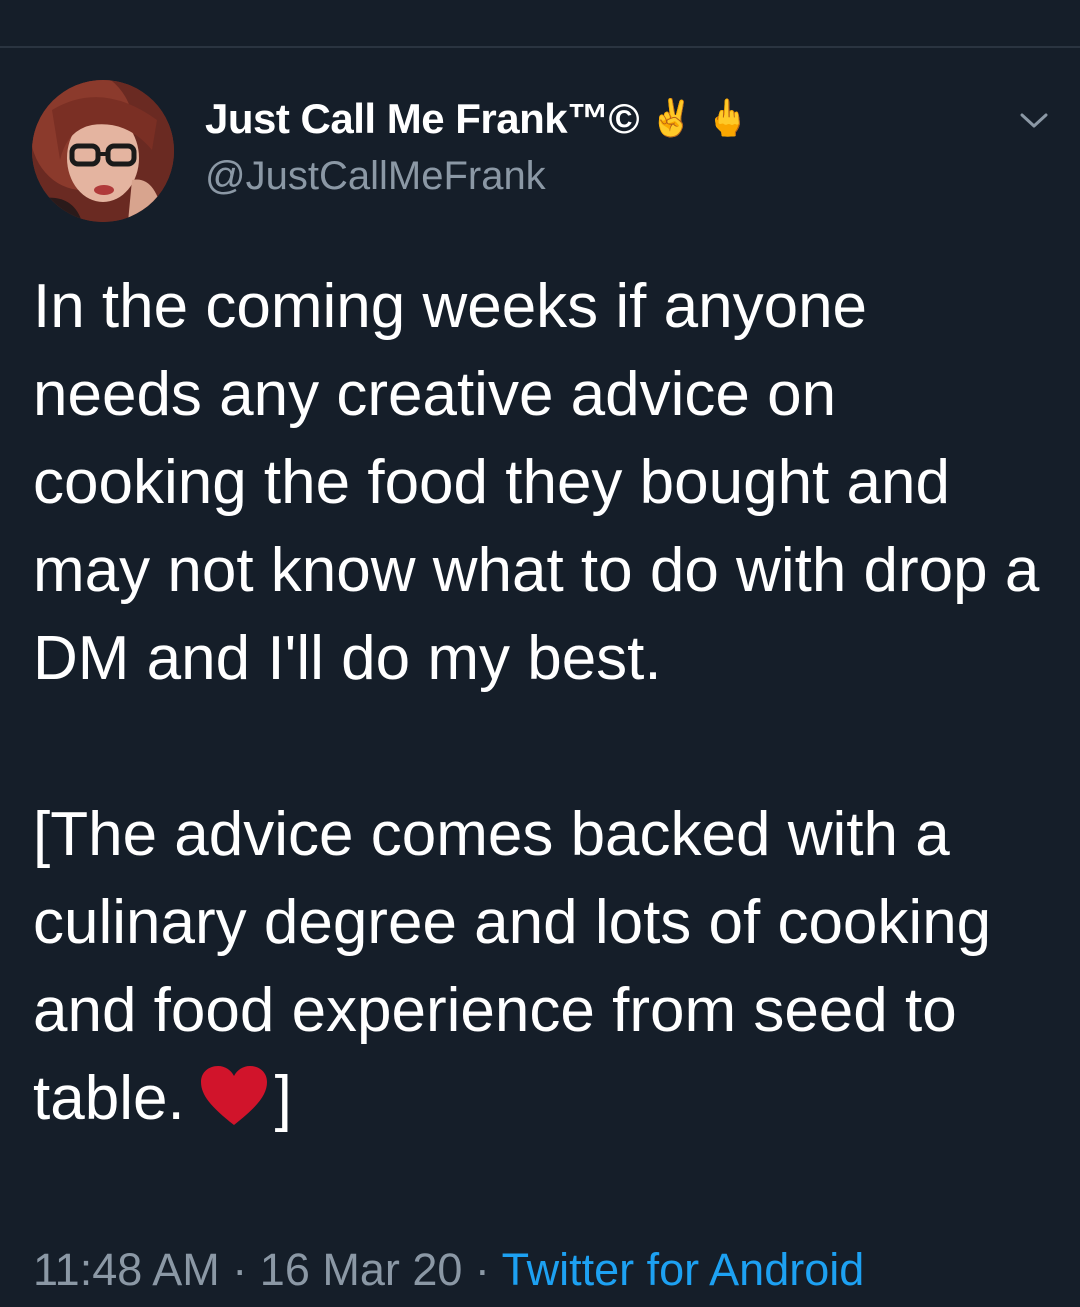  Describe the element at coordinates (234, 1107) in the screenshot. I see `red-heart-icon` at that location.